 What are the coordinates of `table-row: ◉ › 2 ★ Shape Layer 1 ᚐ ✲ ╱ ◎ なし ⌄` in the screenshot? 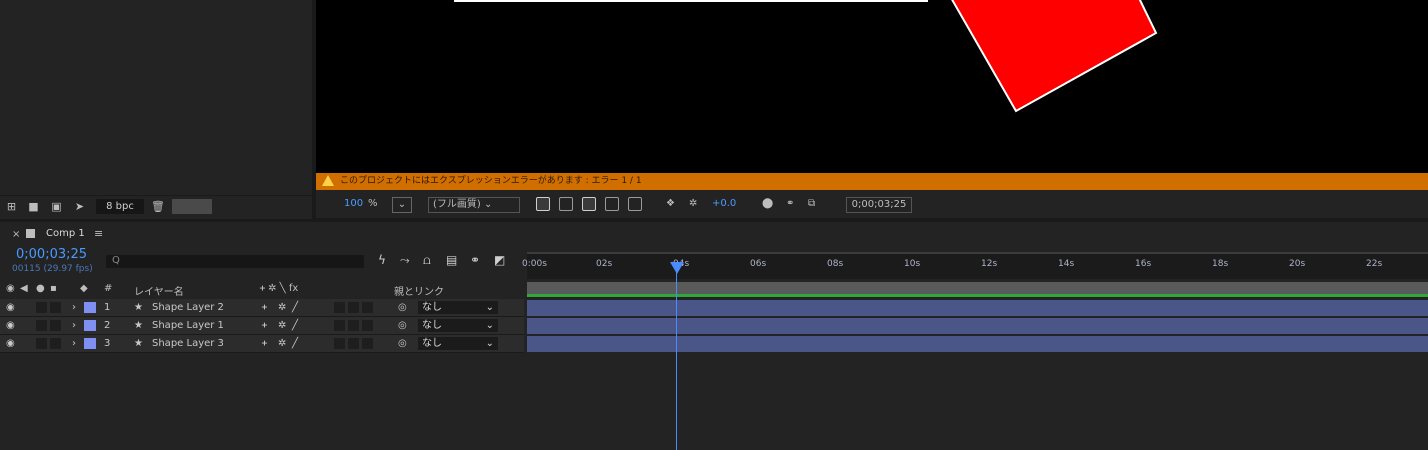 It's located at (262, 326).